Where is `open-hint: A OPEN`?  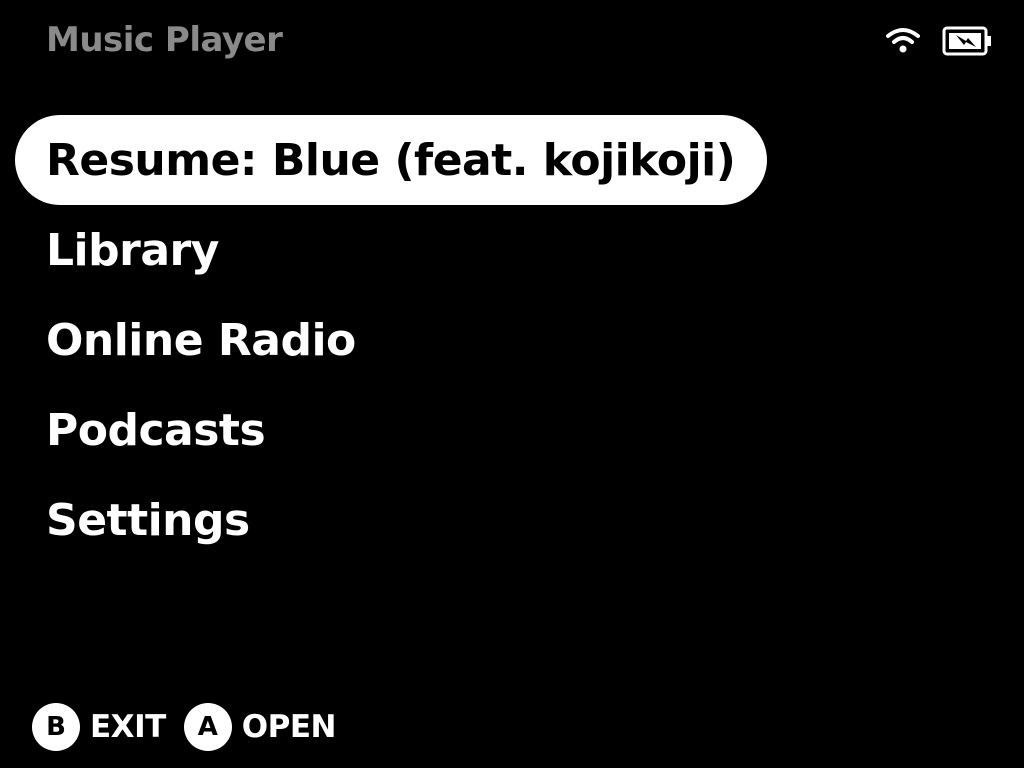
open-hint: A OPEN is located at coordinates (260, 727).